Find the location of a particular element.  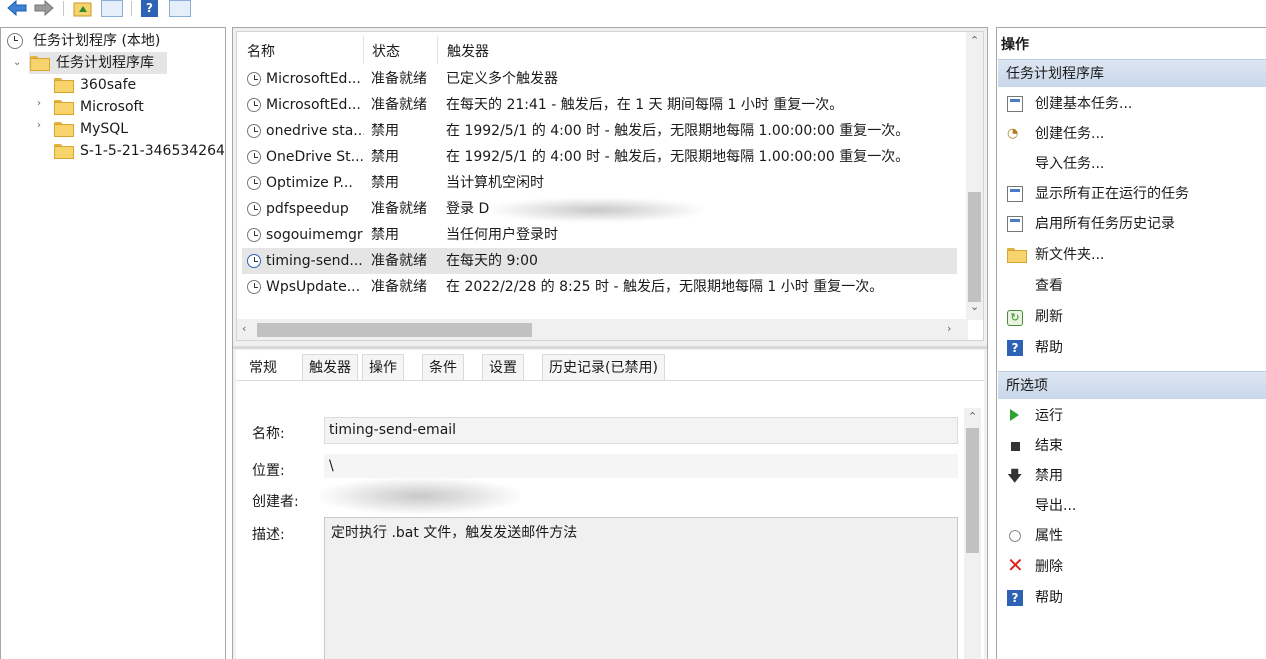

action-help-selected: 帮助 is located at coordinates (1049, 598).